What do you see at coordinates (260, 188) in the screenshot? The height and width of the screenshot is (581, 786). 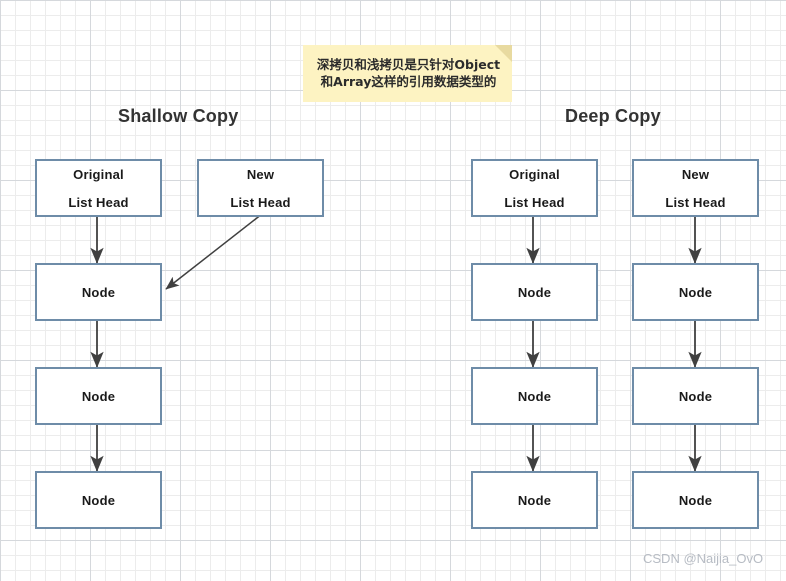 I see `shallow-new-list-head-box: New List Head` at bounding box center [260, 188].